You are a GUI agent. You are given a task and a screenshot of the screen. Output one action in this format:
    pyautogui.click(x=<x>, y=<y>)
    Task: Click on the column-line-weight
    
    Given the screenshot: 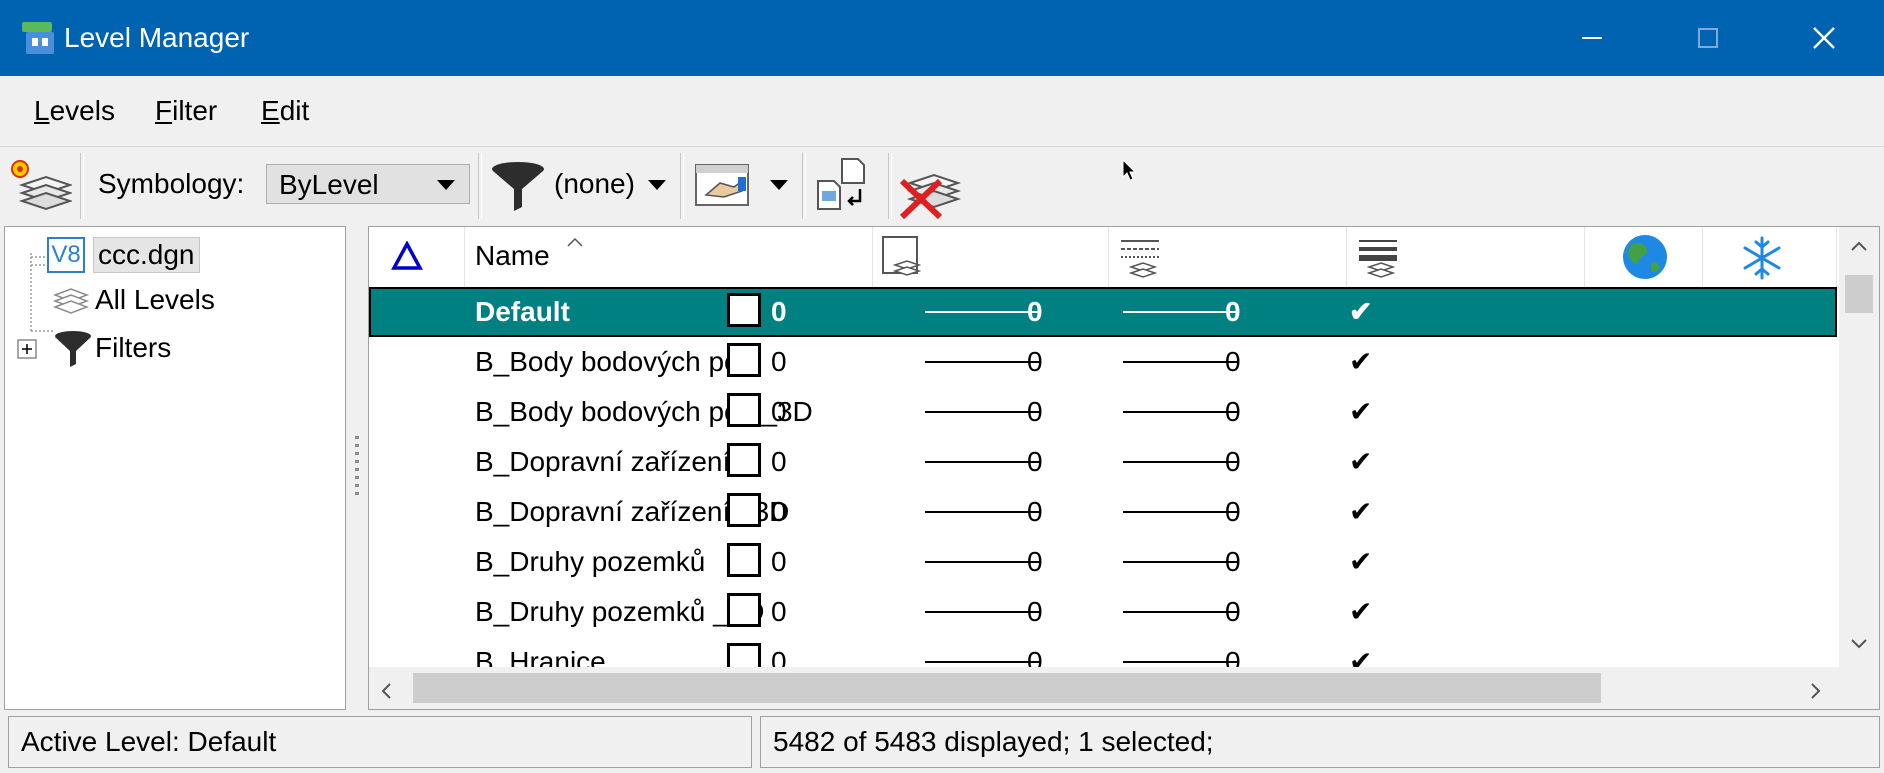 What is the action you would take?
    pyautogui.click(x=1466, y=257)
    